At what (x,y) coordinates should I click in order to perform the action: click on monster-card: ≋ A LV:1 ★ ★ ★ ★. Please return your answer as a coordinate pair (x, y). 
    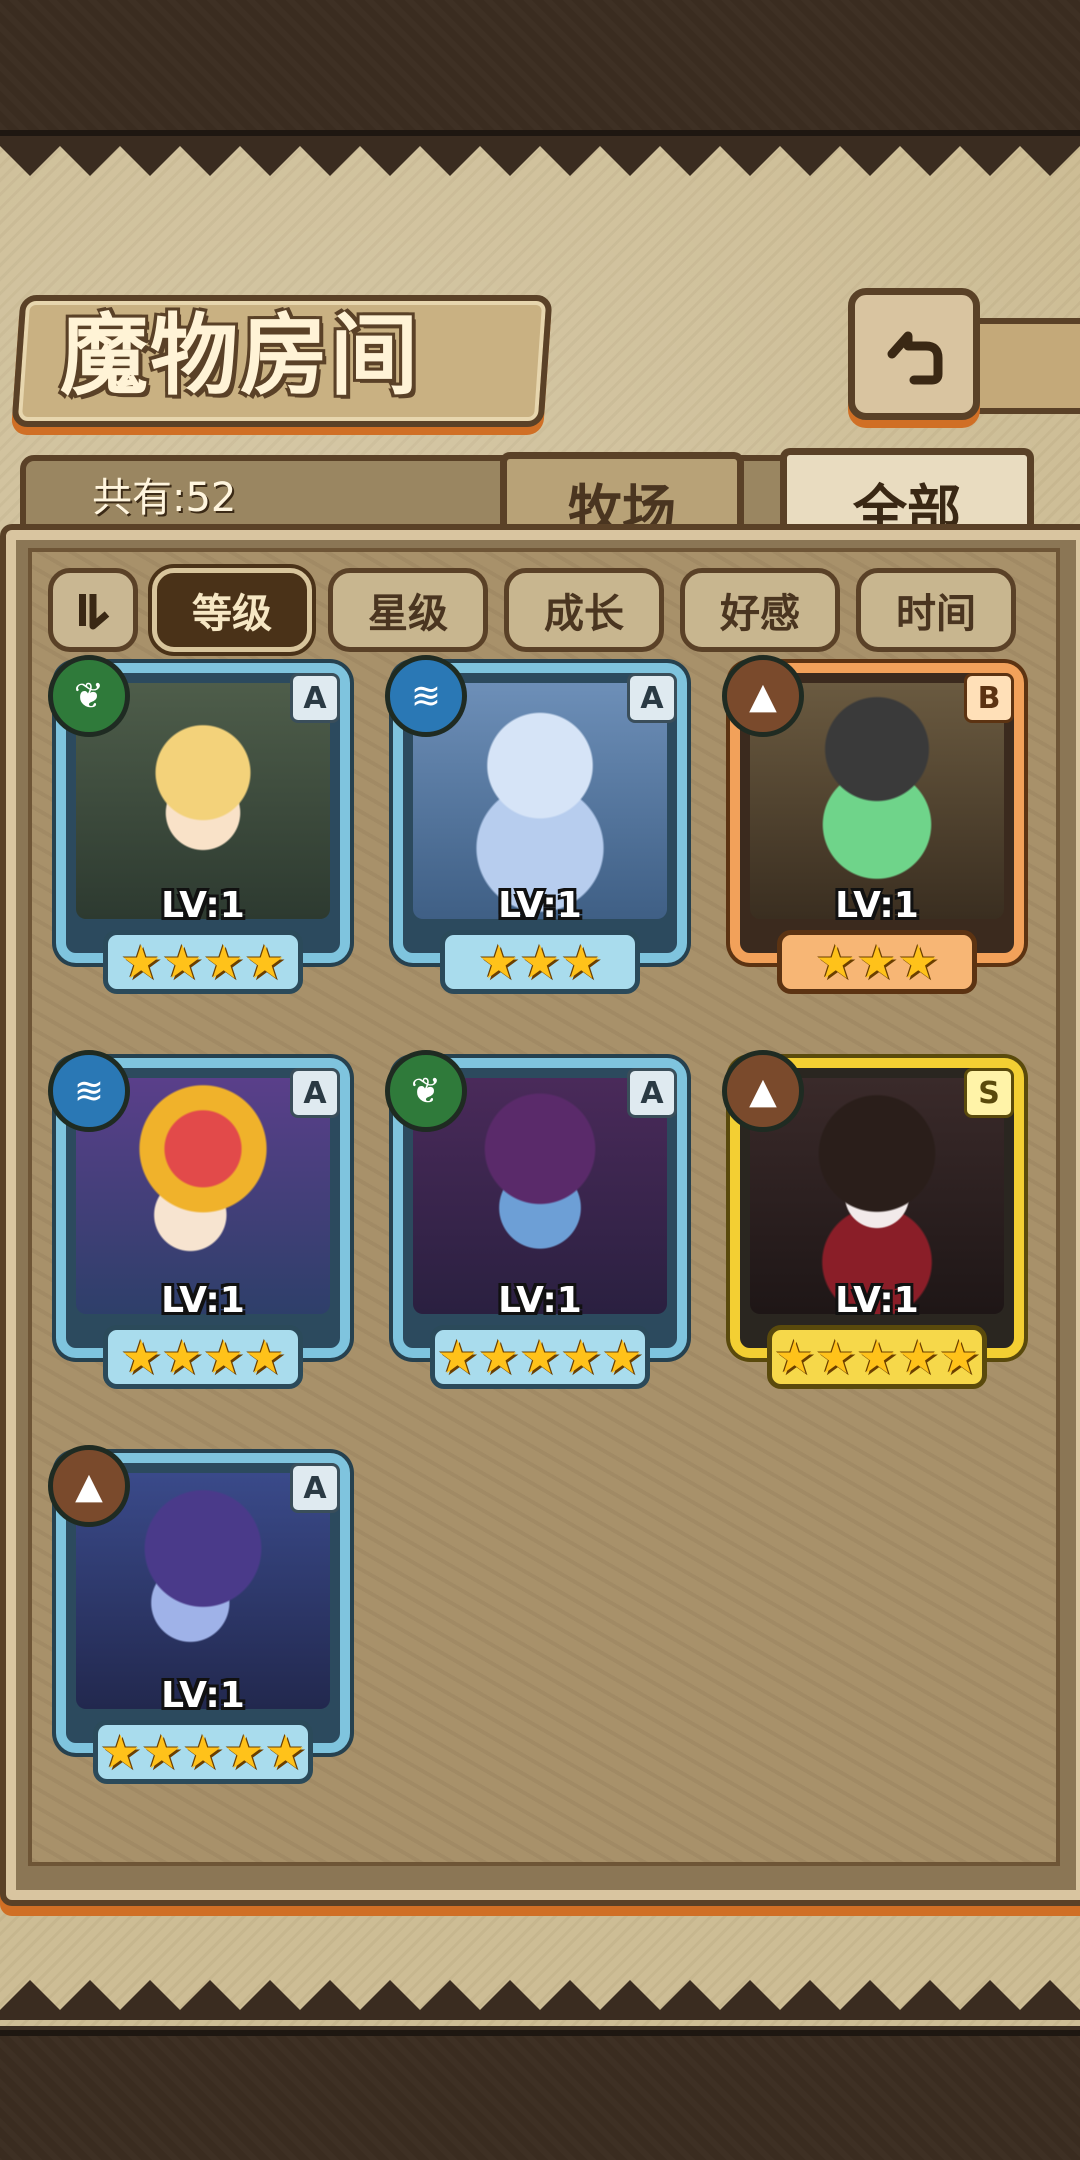
    Looking at the image, I should click on (203, 1222).